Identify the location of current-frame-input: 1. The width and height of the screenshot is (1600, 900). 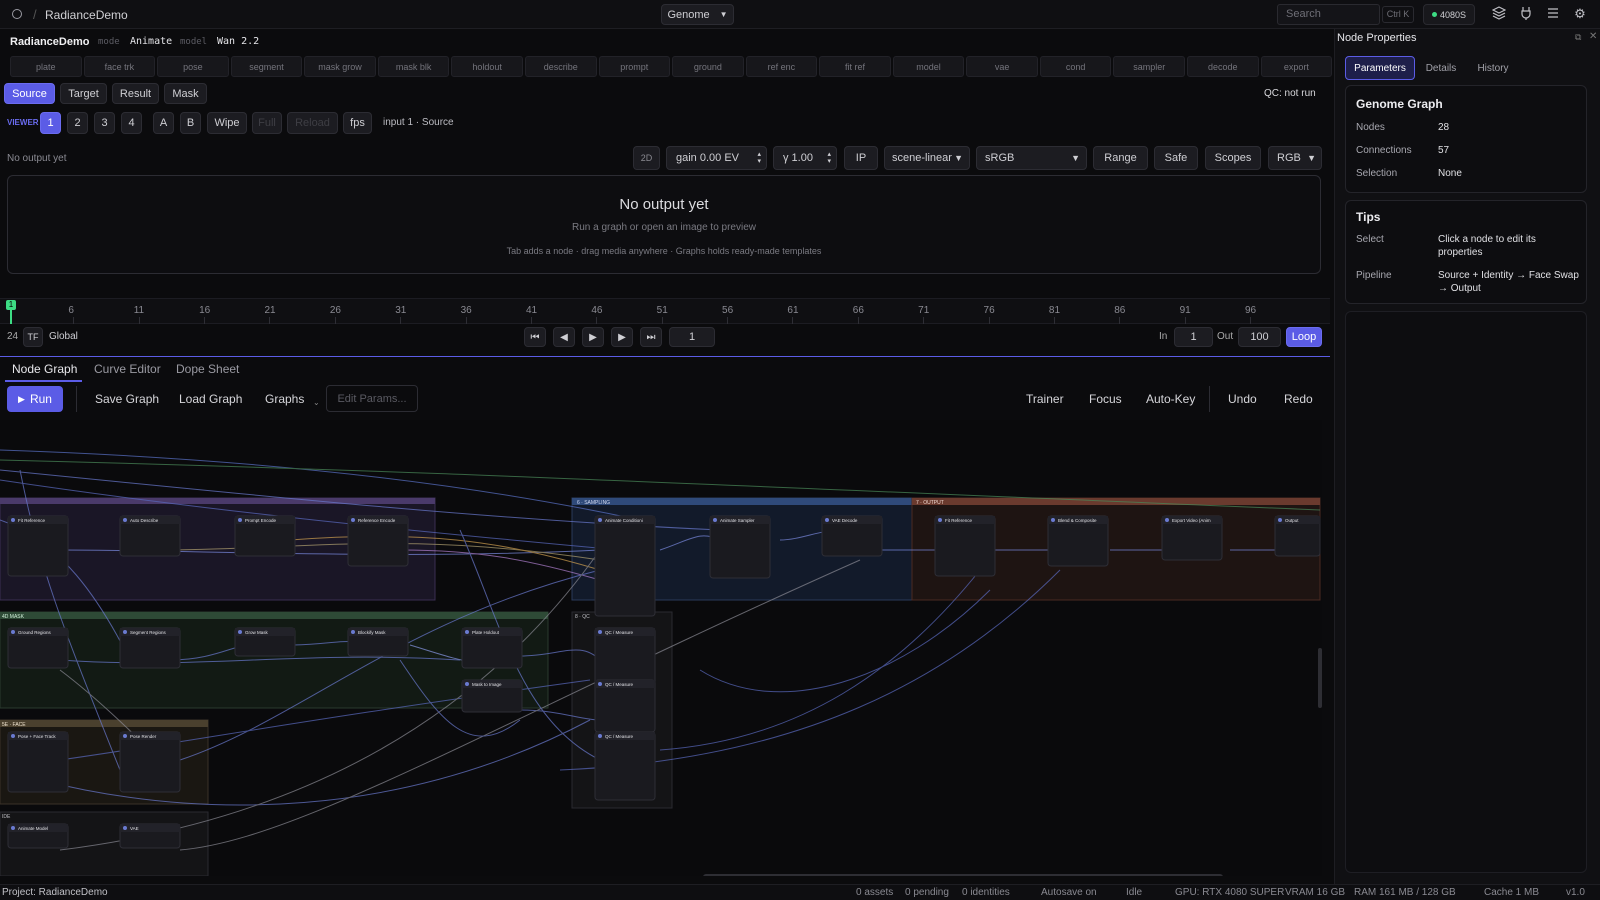
(692, 337).